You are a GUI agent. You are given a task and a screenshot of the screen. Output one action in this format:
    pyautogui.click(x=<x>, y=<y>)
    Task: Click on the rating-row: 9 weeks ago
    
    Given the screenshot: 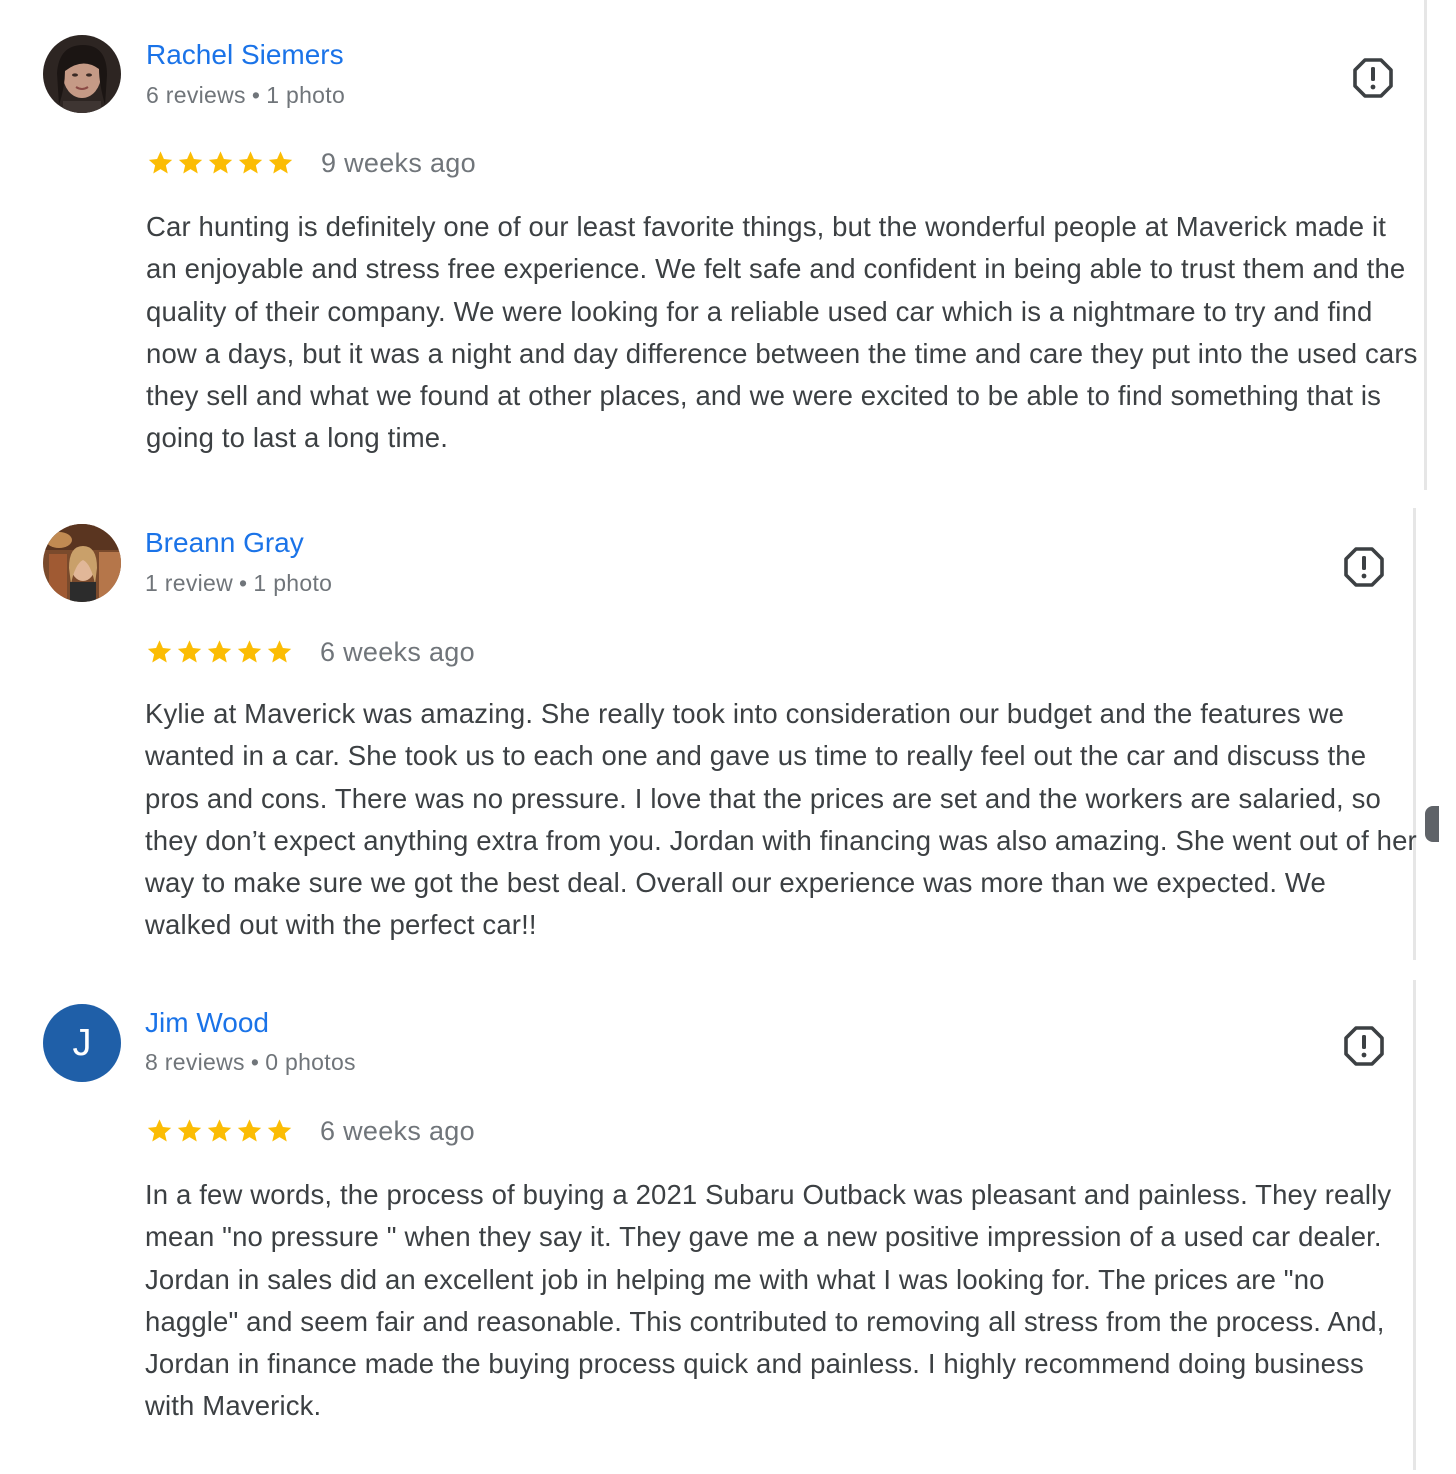 What is the action you would take?
    pyautogui.click(x=311, y=163)
    